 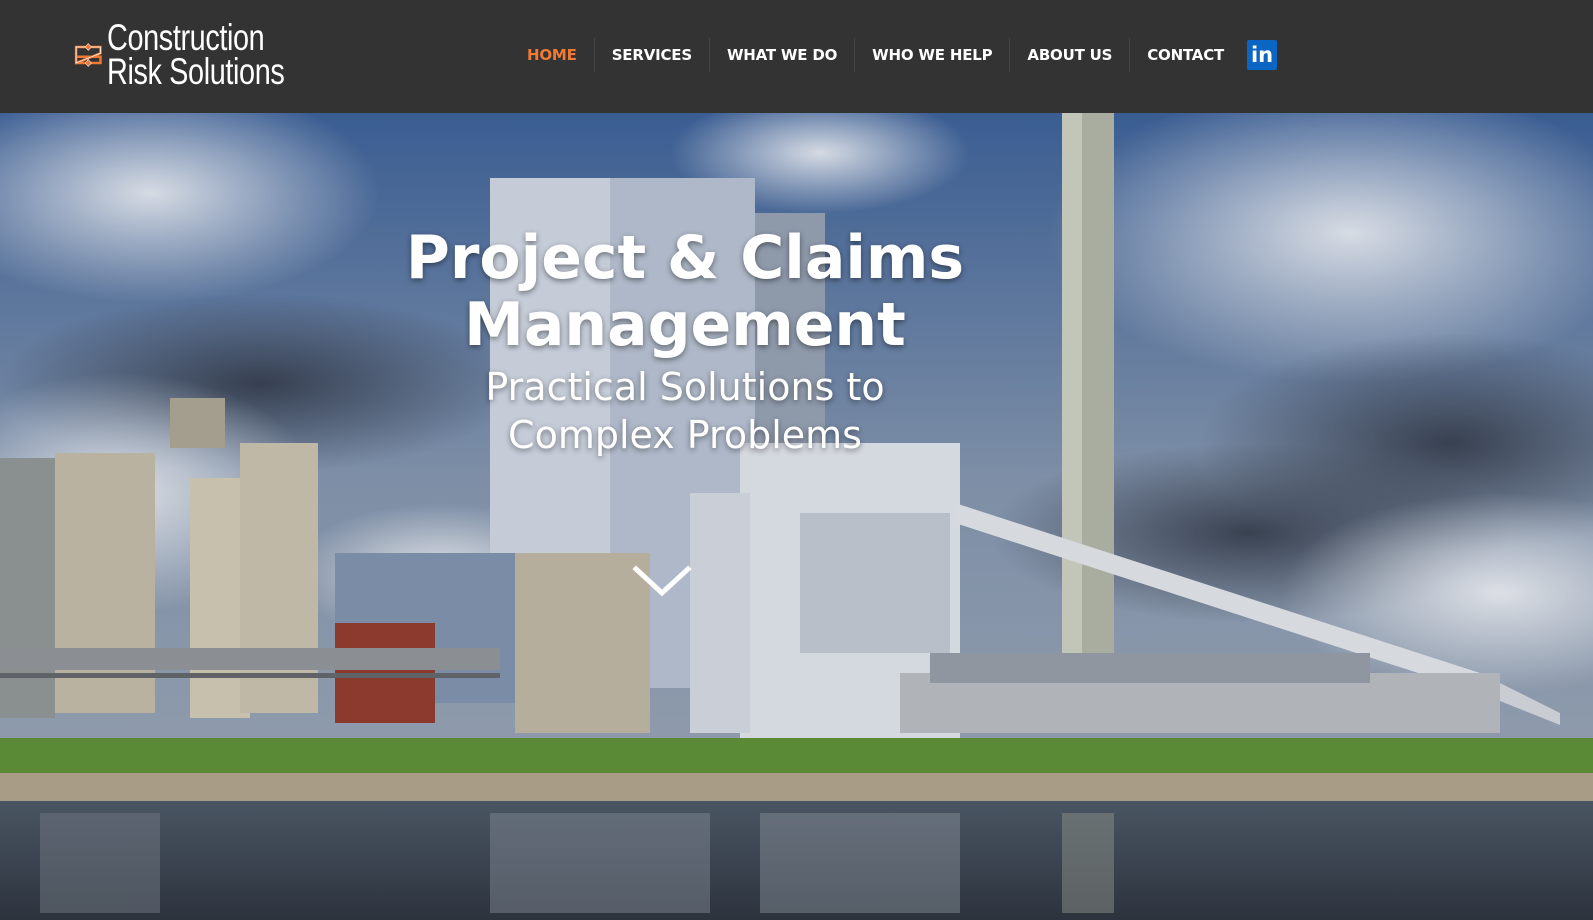 I want to click on nav-item-services: SERVICES, so click(x=651, y=55).